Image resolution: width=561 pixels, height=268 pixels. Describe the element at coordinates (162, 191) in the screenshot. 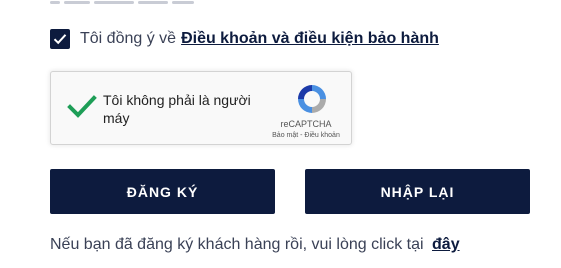

I see `register-button: ĐĂNG KÝ` at that location.